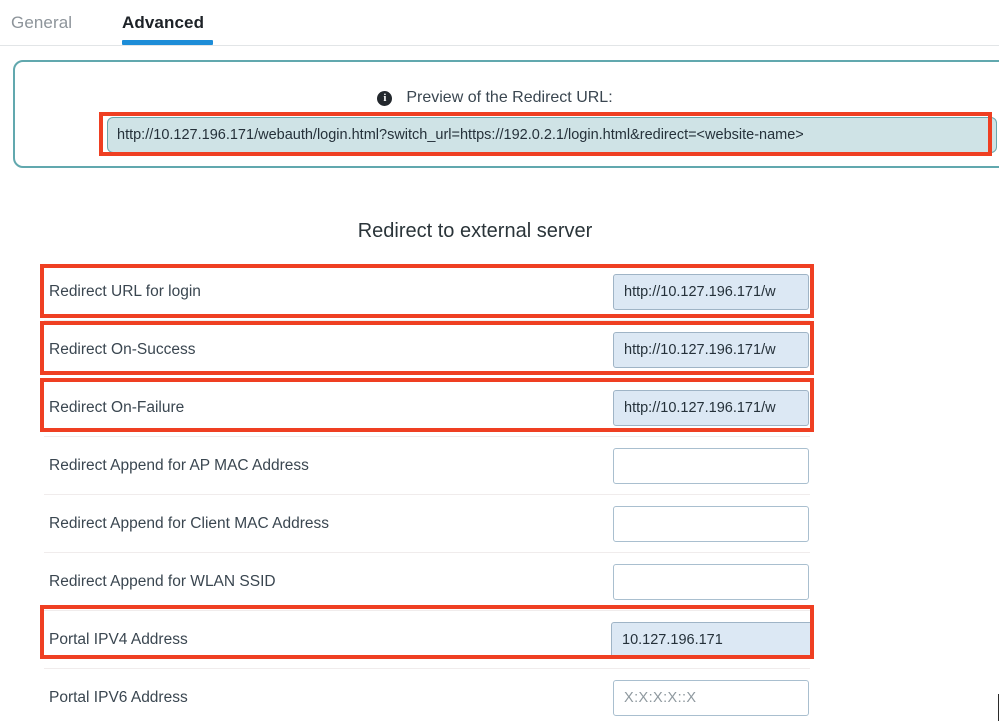 The image size is (999, 726). I want to click on table-row: Portal IPV4 Address 10.127.196.171, so click(429, 640).